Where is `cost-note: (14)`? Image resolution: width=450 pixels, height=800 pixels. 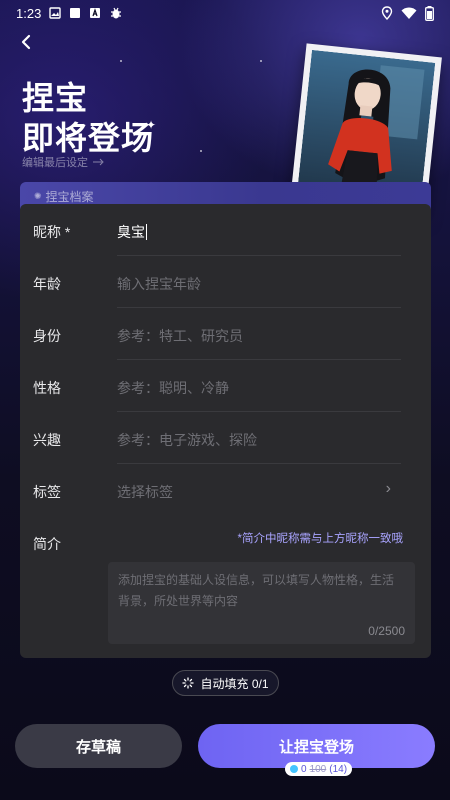
cost-note: (14) is located at coordinates (338, 769).